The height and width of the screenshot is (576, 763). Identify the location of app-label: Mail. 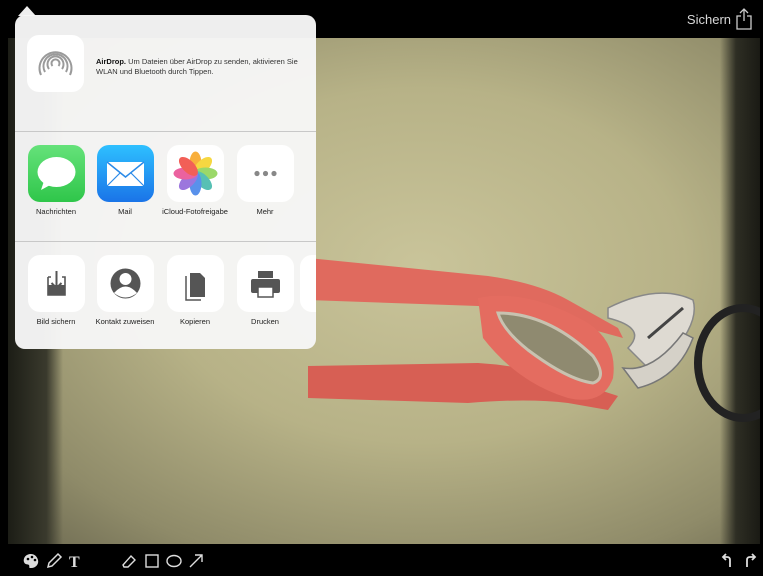
(125, 211).